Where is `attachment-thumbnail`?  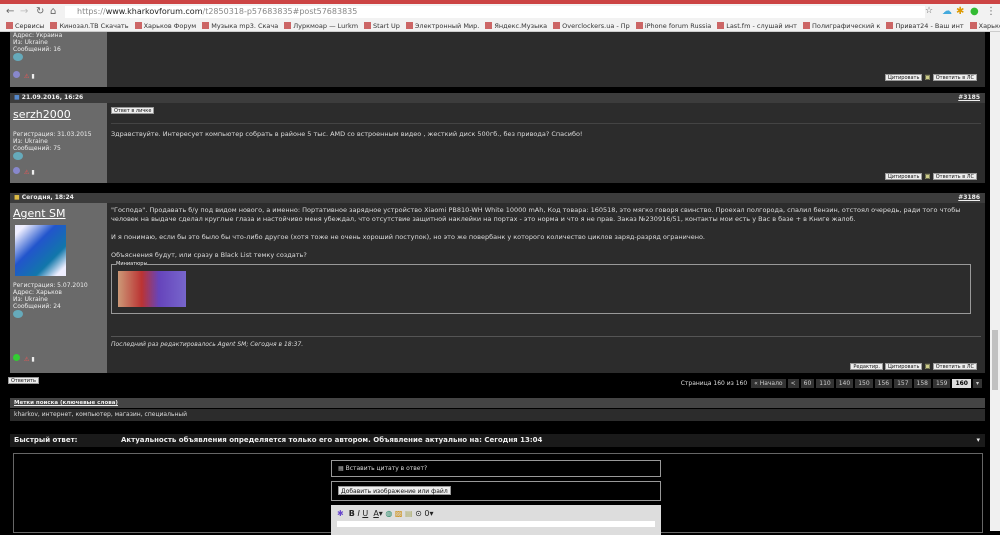
attachment-thumbnail is located at coordinates (152, 289).